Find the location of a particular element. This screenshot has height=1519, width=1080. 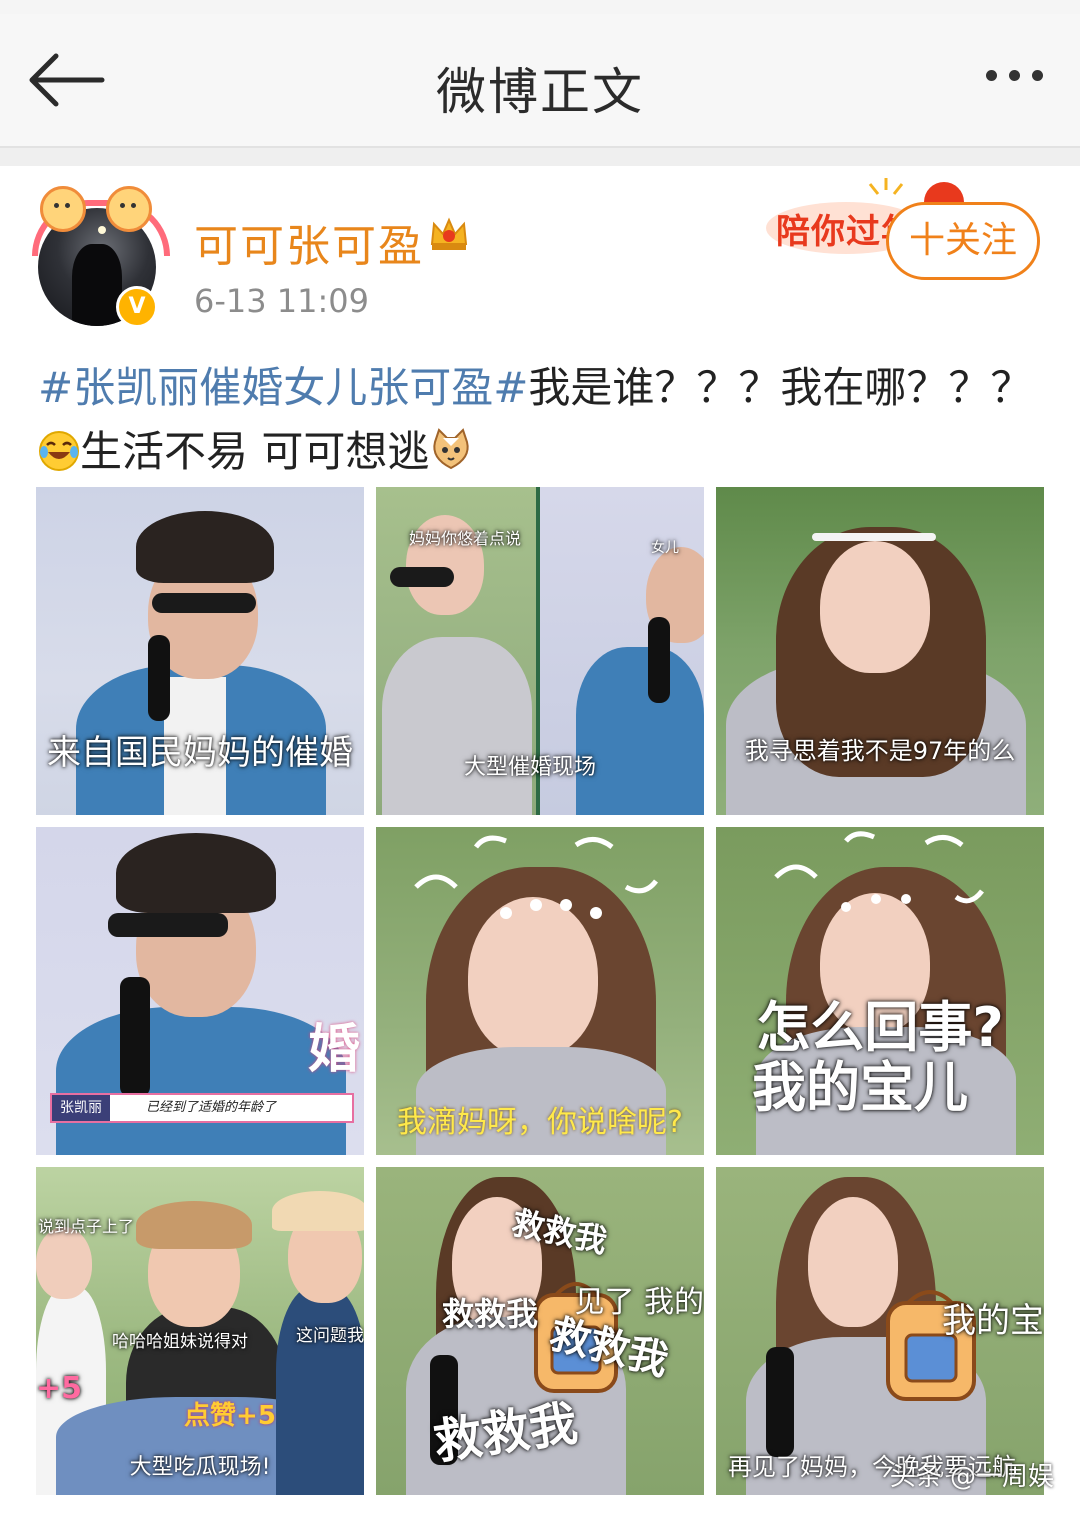

post-text-part: 生活不易 可可想逃 is located at coordinates (255, 451).